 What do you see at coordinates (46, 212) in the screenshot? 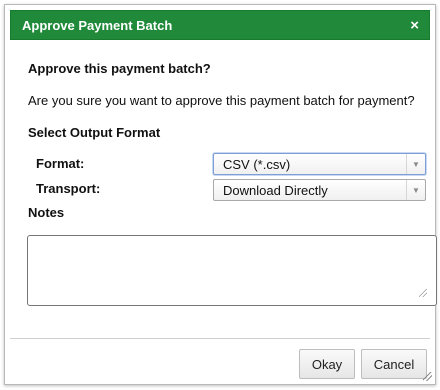
I see `notes-label: Notes` at bounding box center [46, 212].